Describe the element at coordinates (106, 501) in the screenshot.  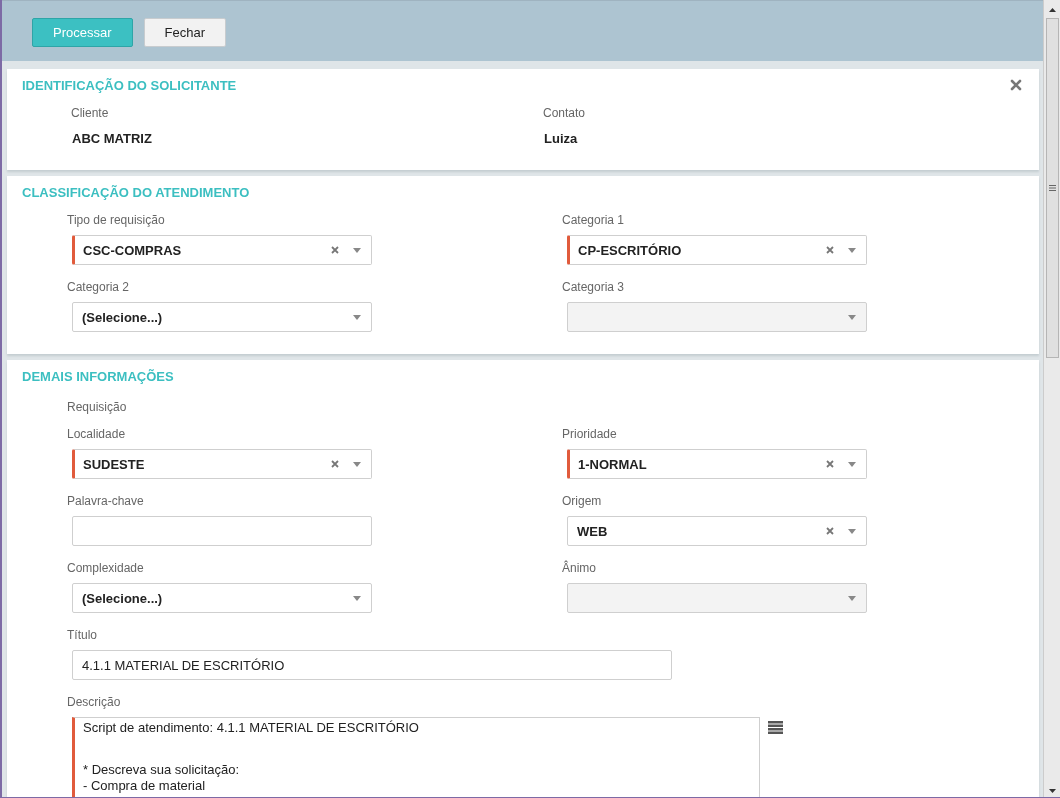
I see `field-label: Palavra-chave` at that location.